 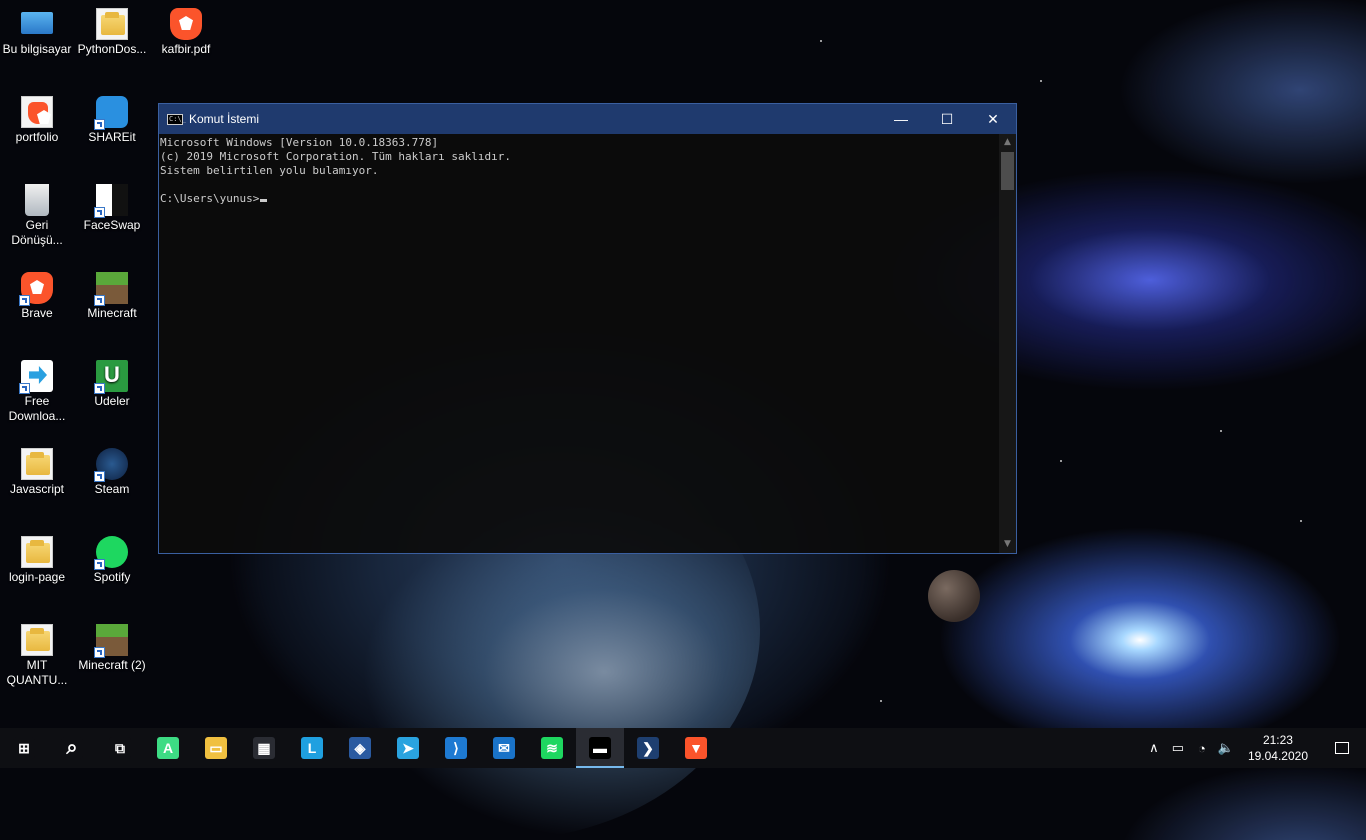 What do you see at coordinates (37, 200) in the screenshot?
I see `recycle-bin-icon` at bounding box center [37, 200].